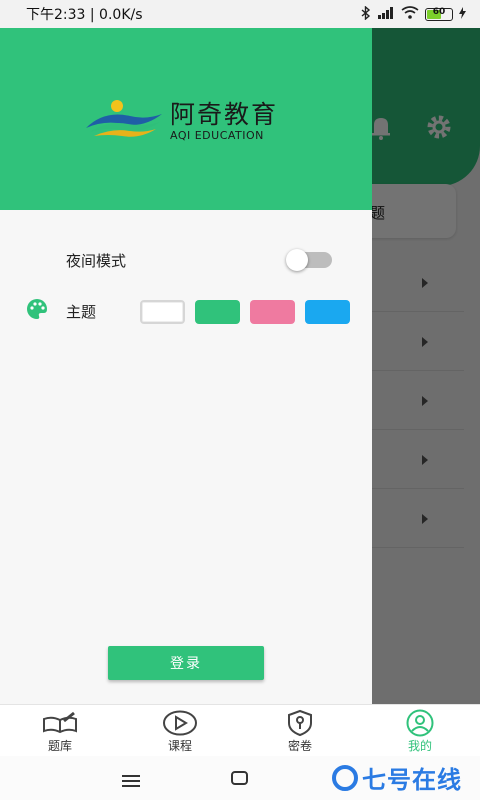 This screenshot has height=800, width=480. What do you see at coordinates (345, 777) in the screenshot?
I see `watermark-logo-icon` at bounding box center [345, 777].